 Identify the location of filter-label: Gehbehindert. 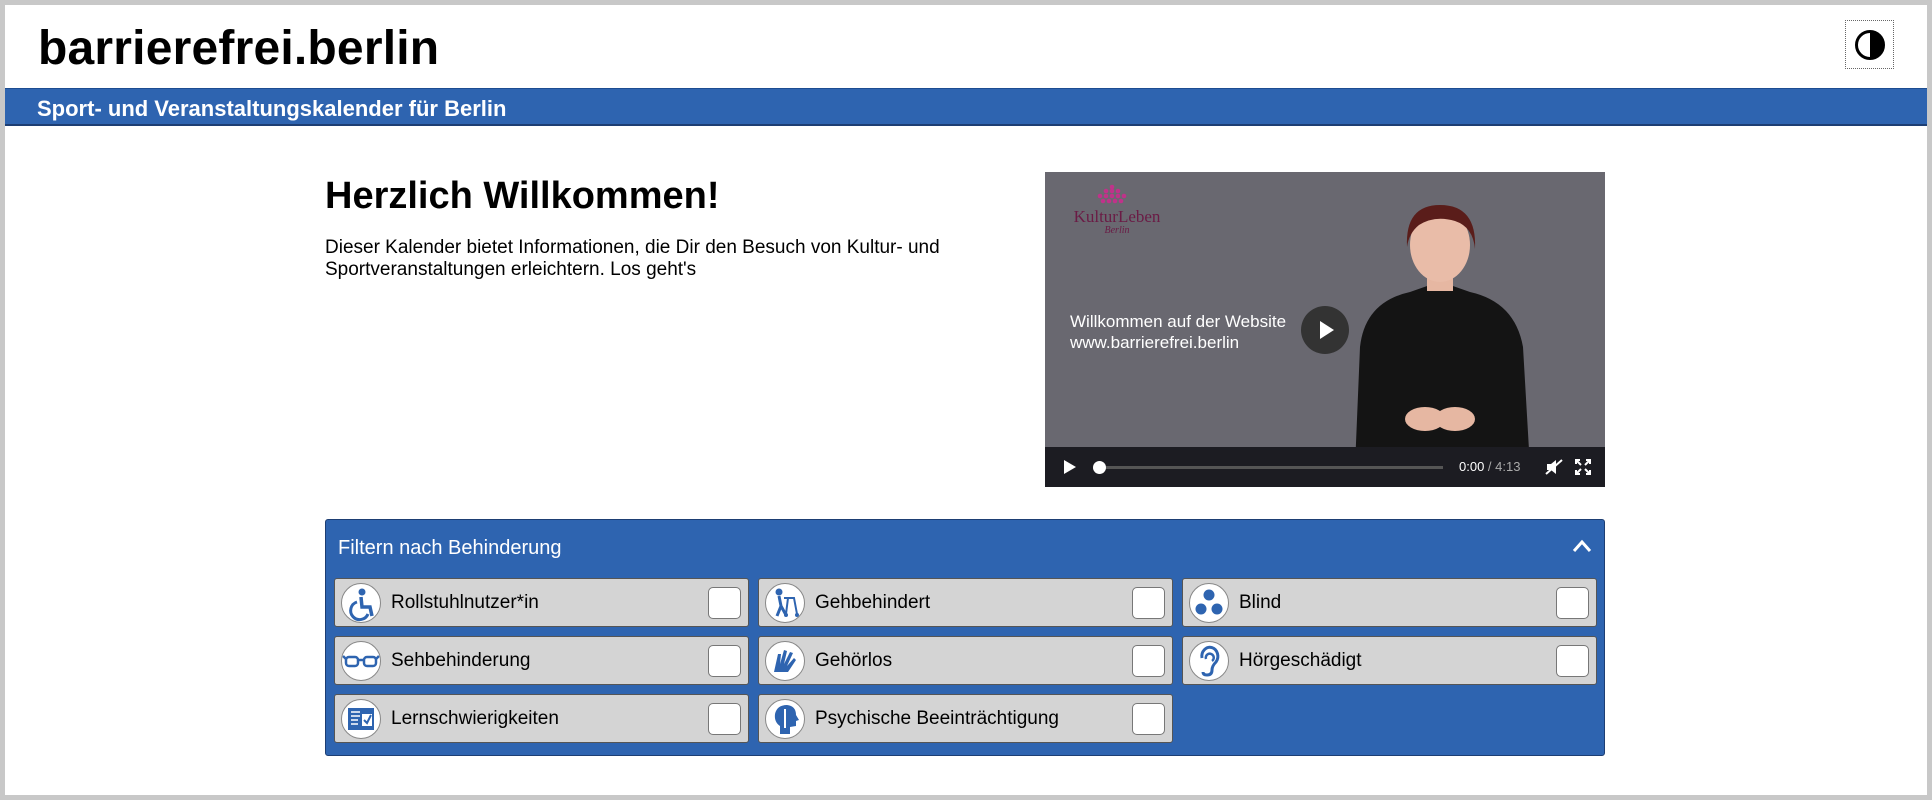
(873, 602).